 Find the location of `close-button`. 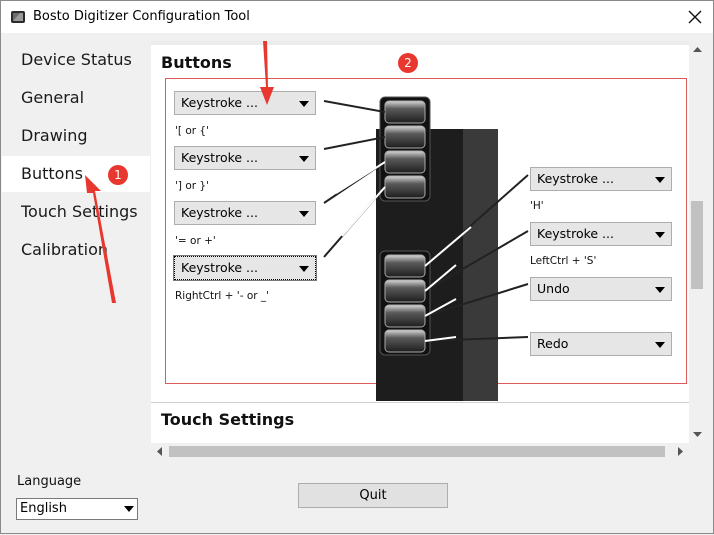

close-button is located at coordinates (695, 17).